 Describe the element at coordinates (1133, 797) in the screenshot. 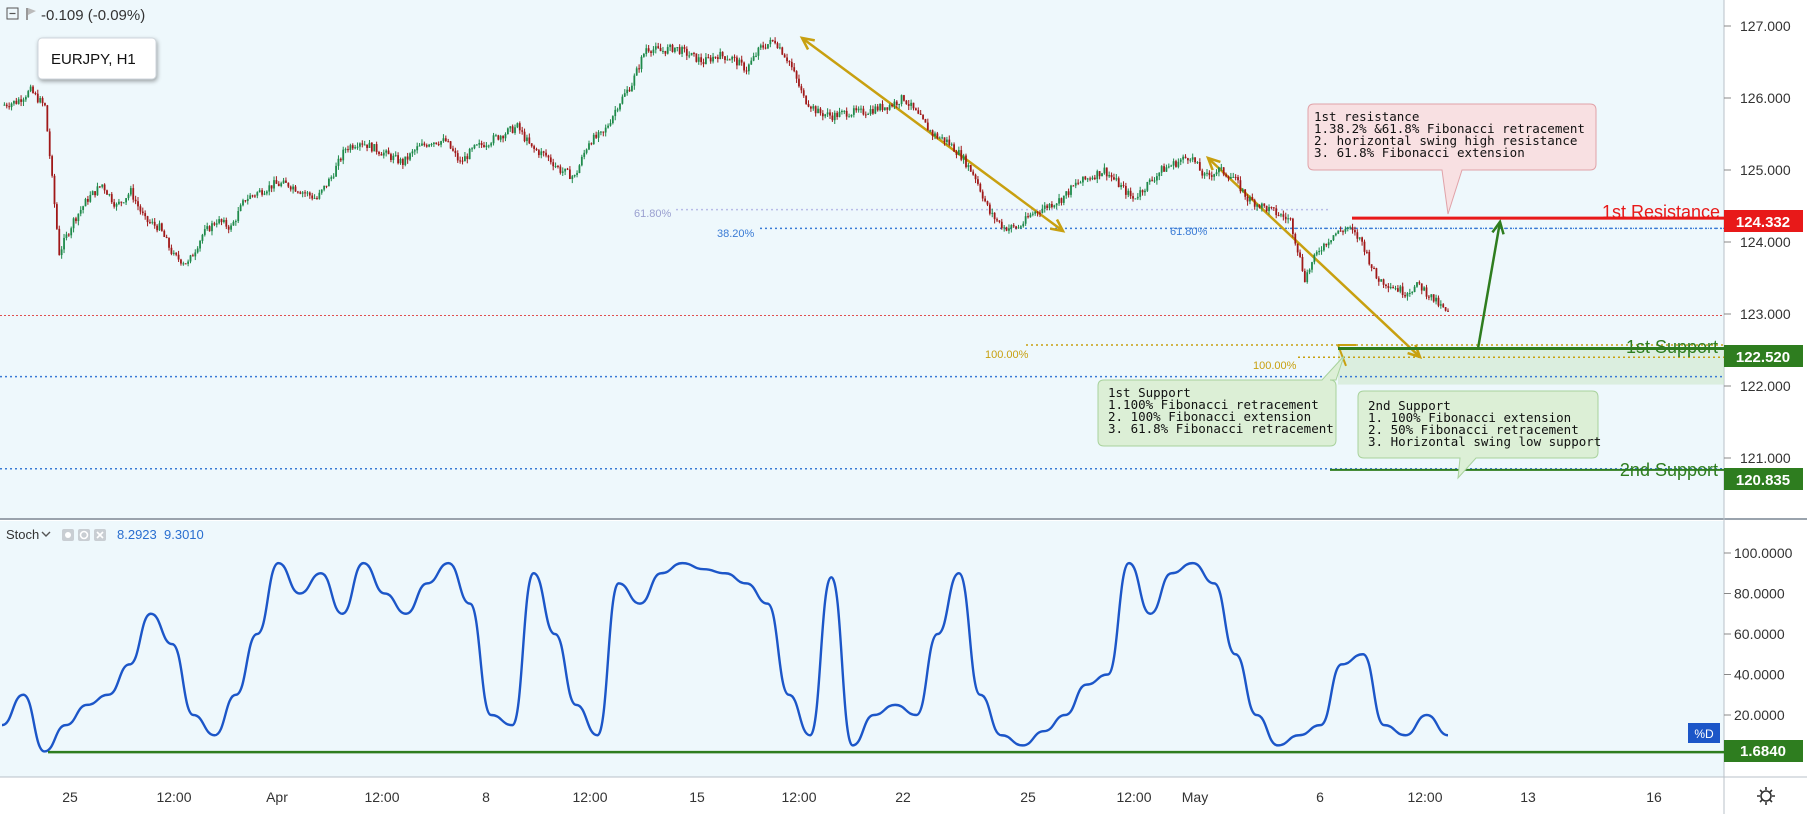

I see `time-tick-label: 12:00` at that location.